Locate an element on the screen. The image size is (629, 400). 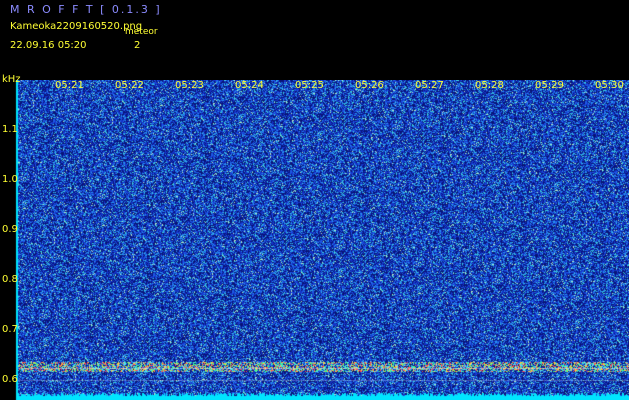
y-tick-label: 0.9 is located at coordinates (10, 229).